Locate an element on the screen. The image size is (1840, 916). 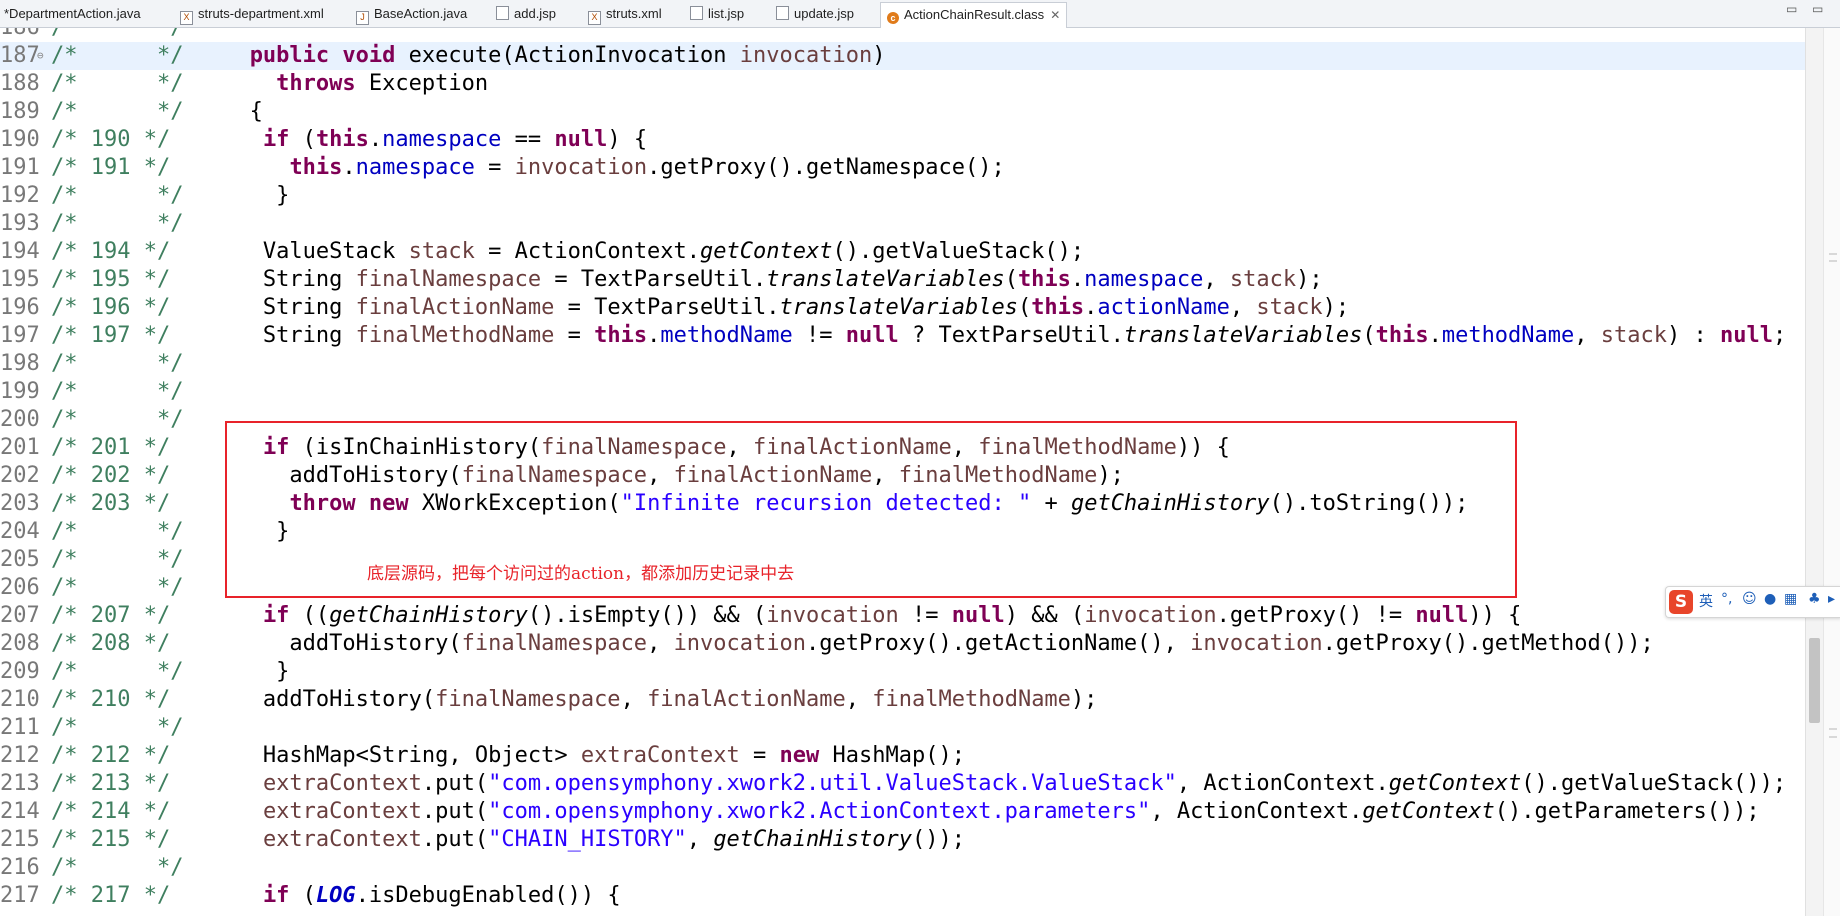
tab-add-jsp: add.jsp is located at coordinates (524, 14).